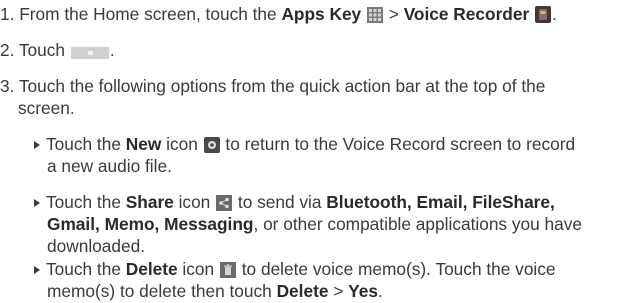 The width and height of the screenshot is (638, 303). Describe the element at coordinates (374, 17) in the screenshot. I see `apps-grid-icon` at that location.